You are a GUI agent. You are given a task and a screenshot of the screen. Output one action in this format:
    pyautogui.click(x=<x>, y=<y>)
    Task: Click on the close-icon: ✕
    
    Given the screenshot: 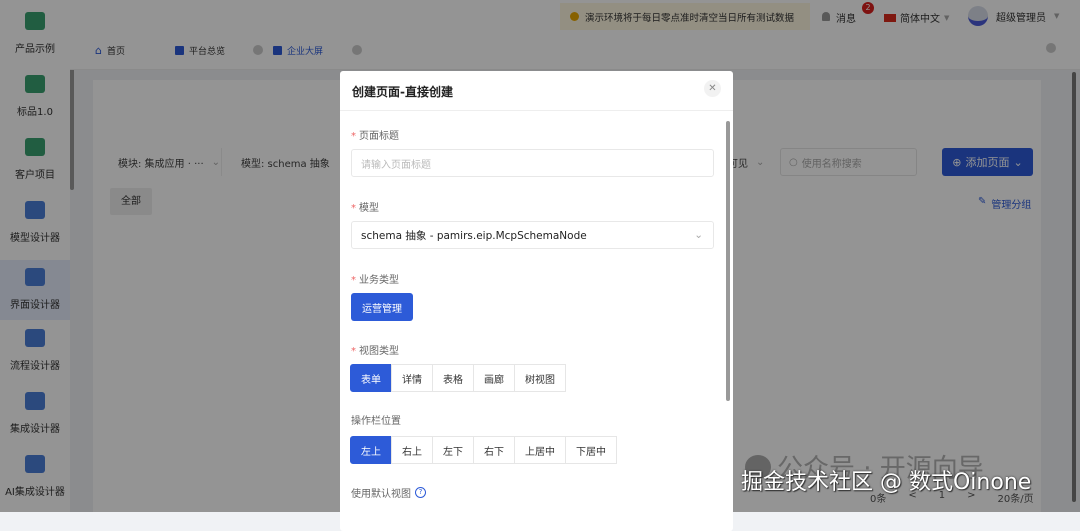 What is the action you would take?
    pyautogui.click(x=712, y=88)
    